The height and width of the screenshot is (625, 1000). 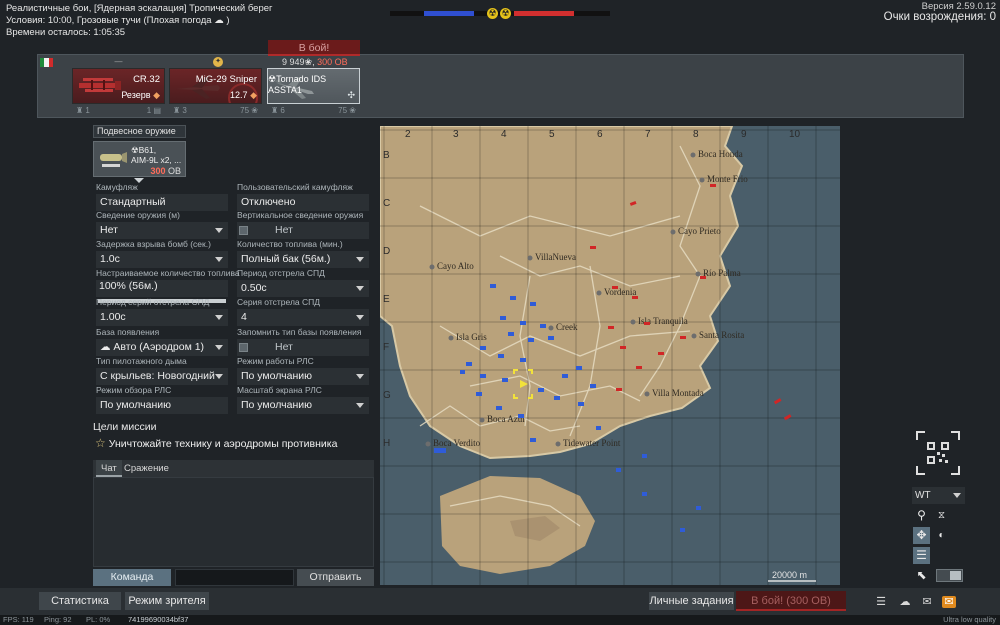 What do you see at coordinates (233, 468) in the screenshot?
I see `chat-tabs: Чат Сражение` at bounding box center [233, 468].